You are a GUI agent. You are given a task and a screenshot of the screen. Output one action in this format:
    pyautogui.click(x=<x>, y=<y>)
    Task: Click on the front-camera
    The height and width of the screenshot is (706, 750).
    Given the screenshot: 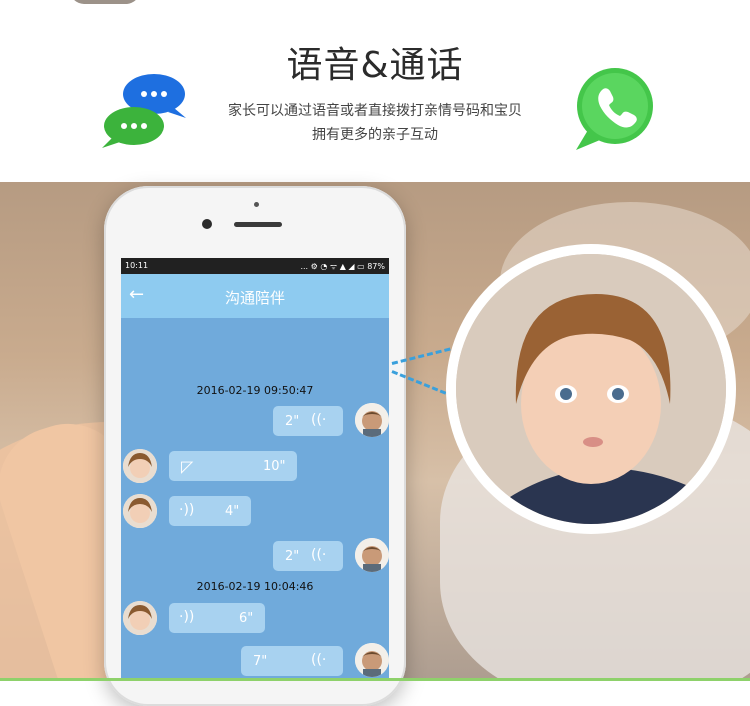 What is the action you would take?
    pyautogui.click(x=207, y=224)
    